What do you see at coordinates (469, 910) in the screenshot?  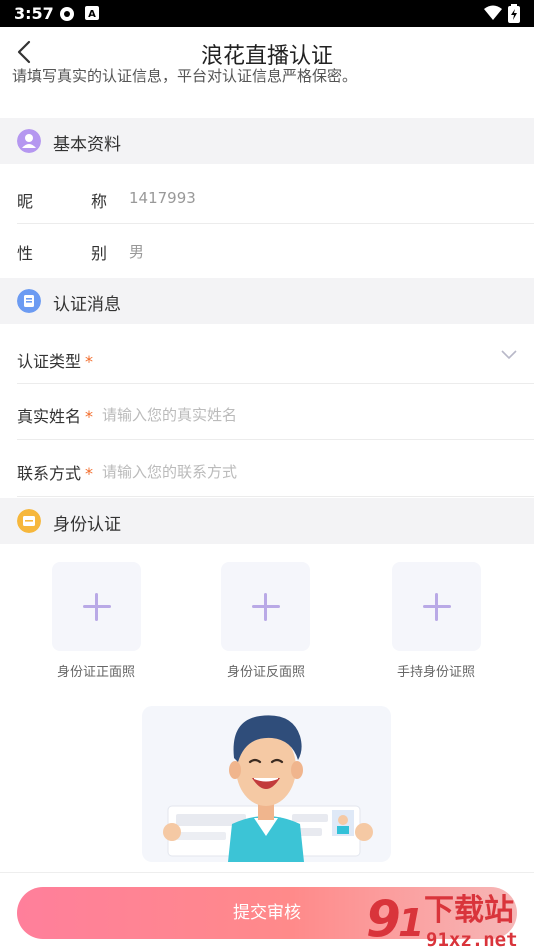 I see `svg-text: 下载站` at bounding box center [469, 910].